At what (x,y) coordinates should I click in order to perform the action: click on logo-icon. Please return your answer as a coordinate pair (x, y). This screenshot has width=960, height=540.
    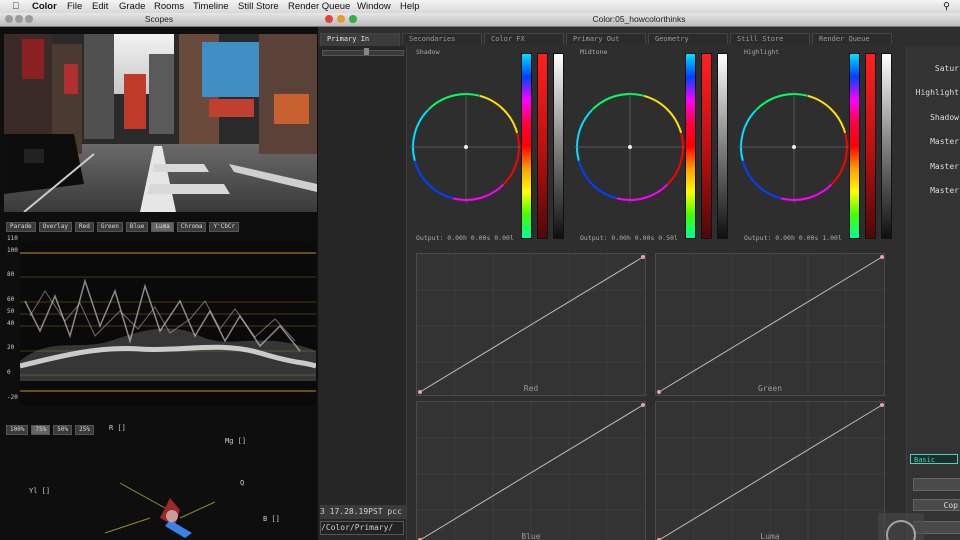
    Looking at the image, I should click on (901, 526).